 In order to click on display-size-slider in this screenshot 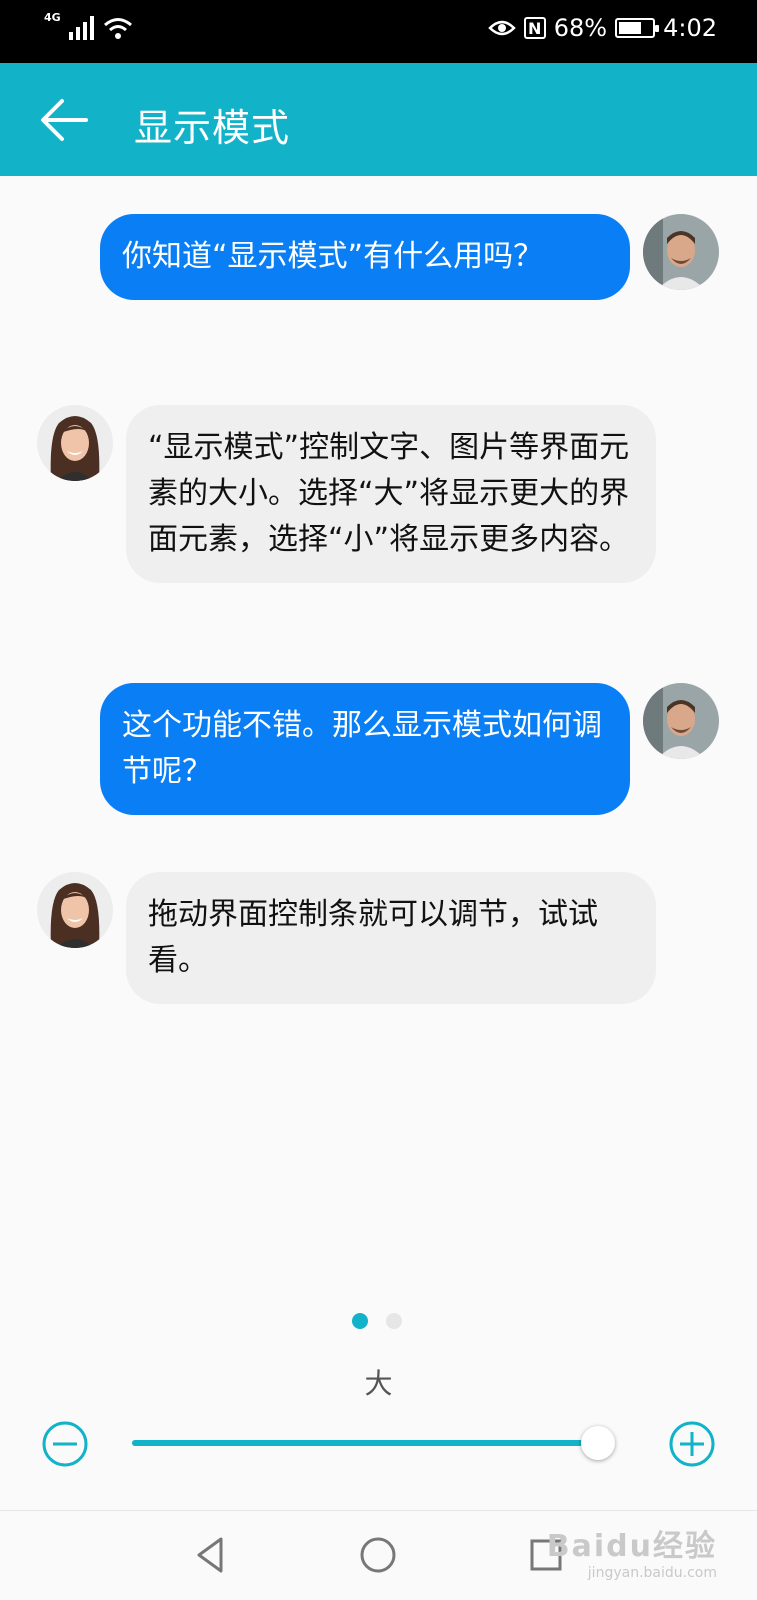, I will do `click(373, 1443)`.